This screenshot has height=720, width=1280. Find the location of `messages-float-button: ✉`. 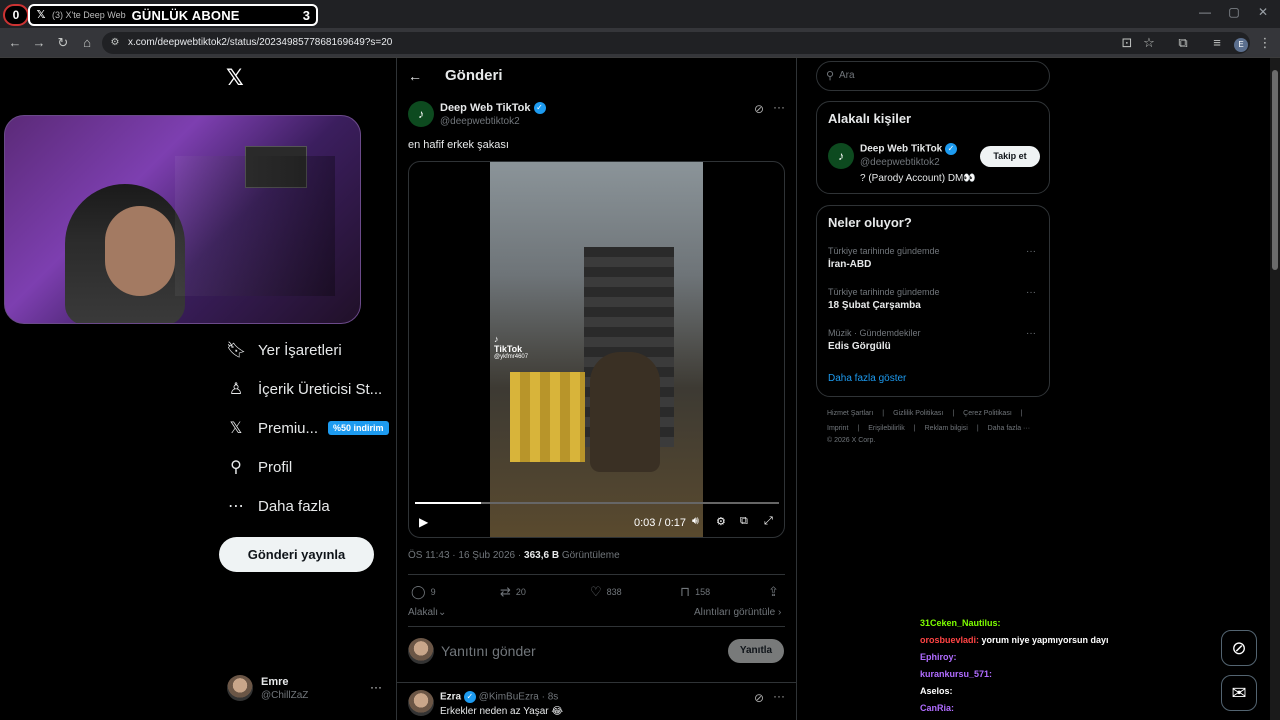

messages-float-button: ✉ is located at coordinates (1239, 693).